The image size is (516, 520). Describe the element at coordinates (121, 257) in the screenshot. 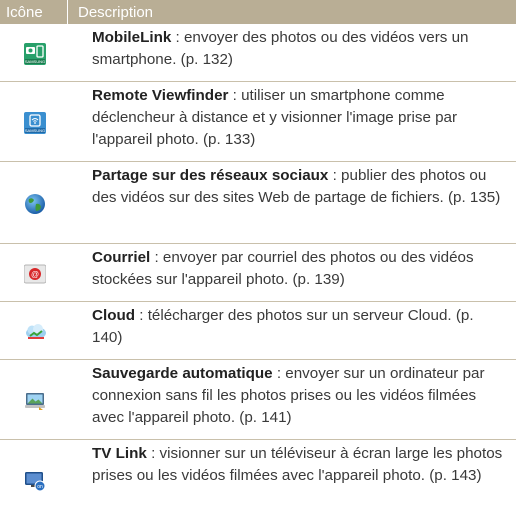

I see `feature-title: Courriel` at that location.